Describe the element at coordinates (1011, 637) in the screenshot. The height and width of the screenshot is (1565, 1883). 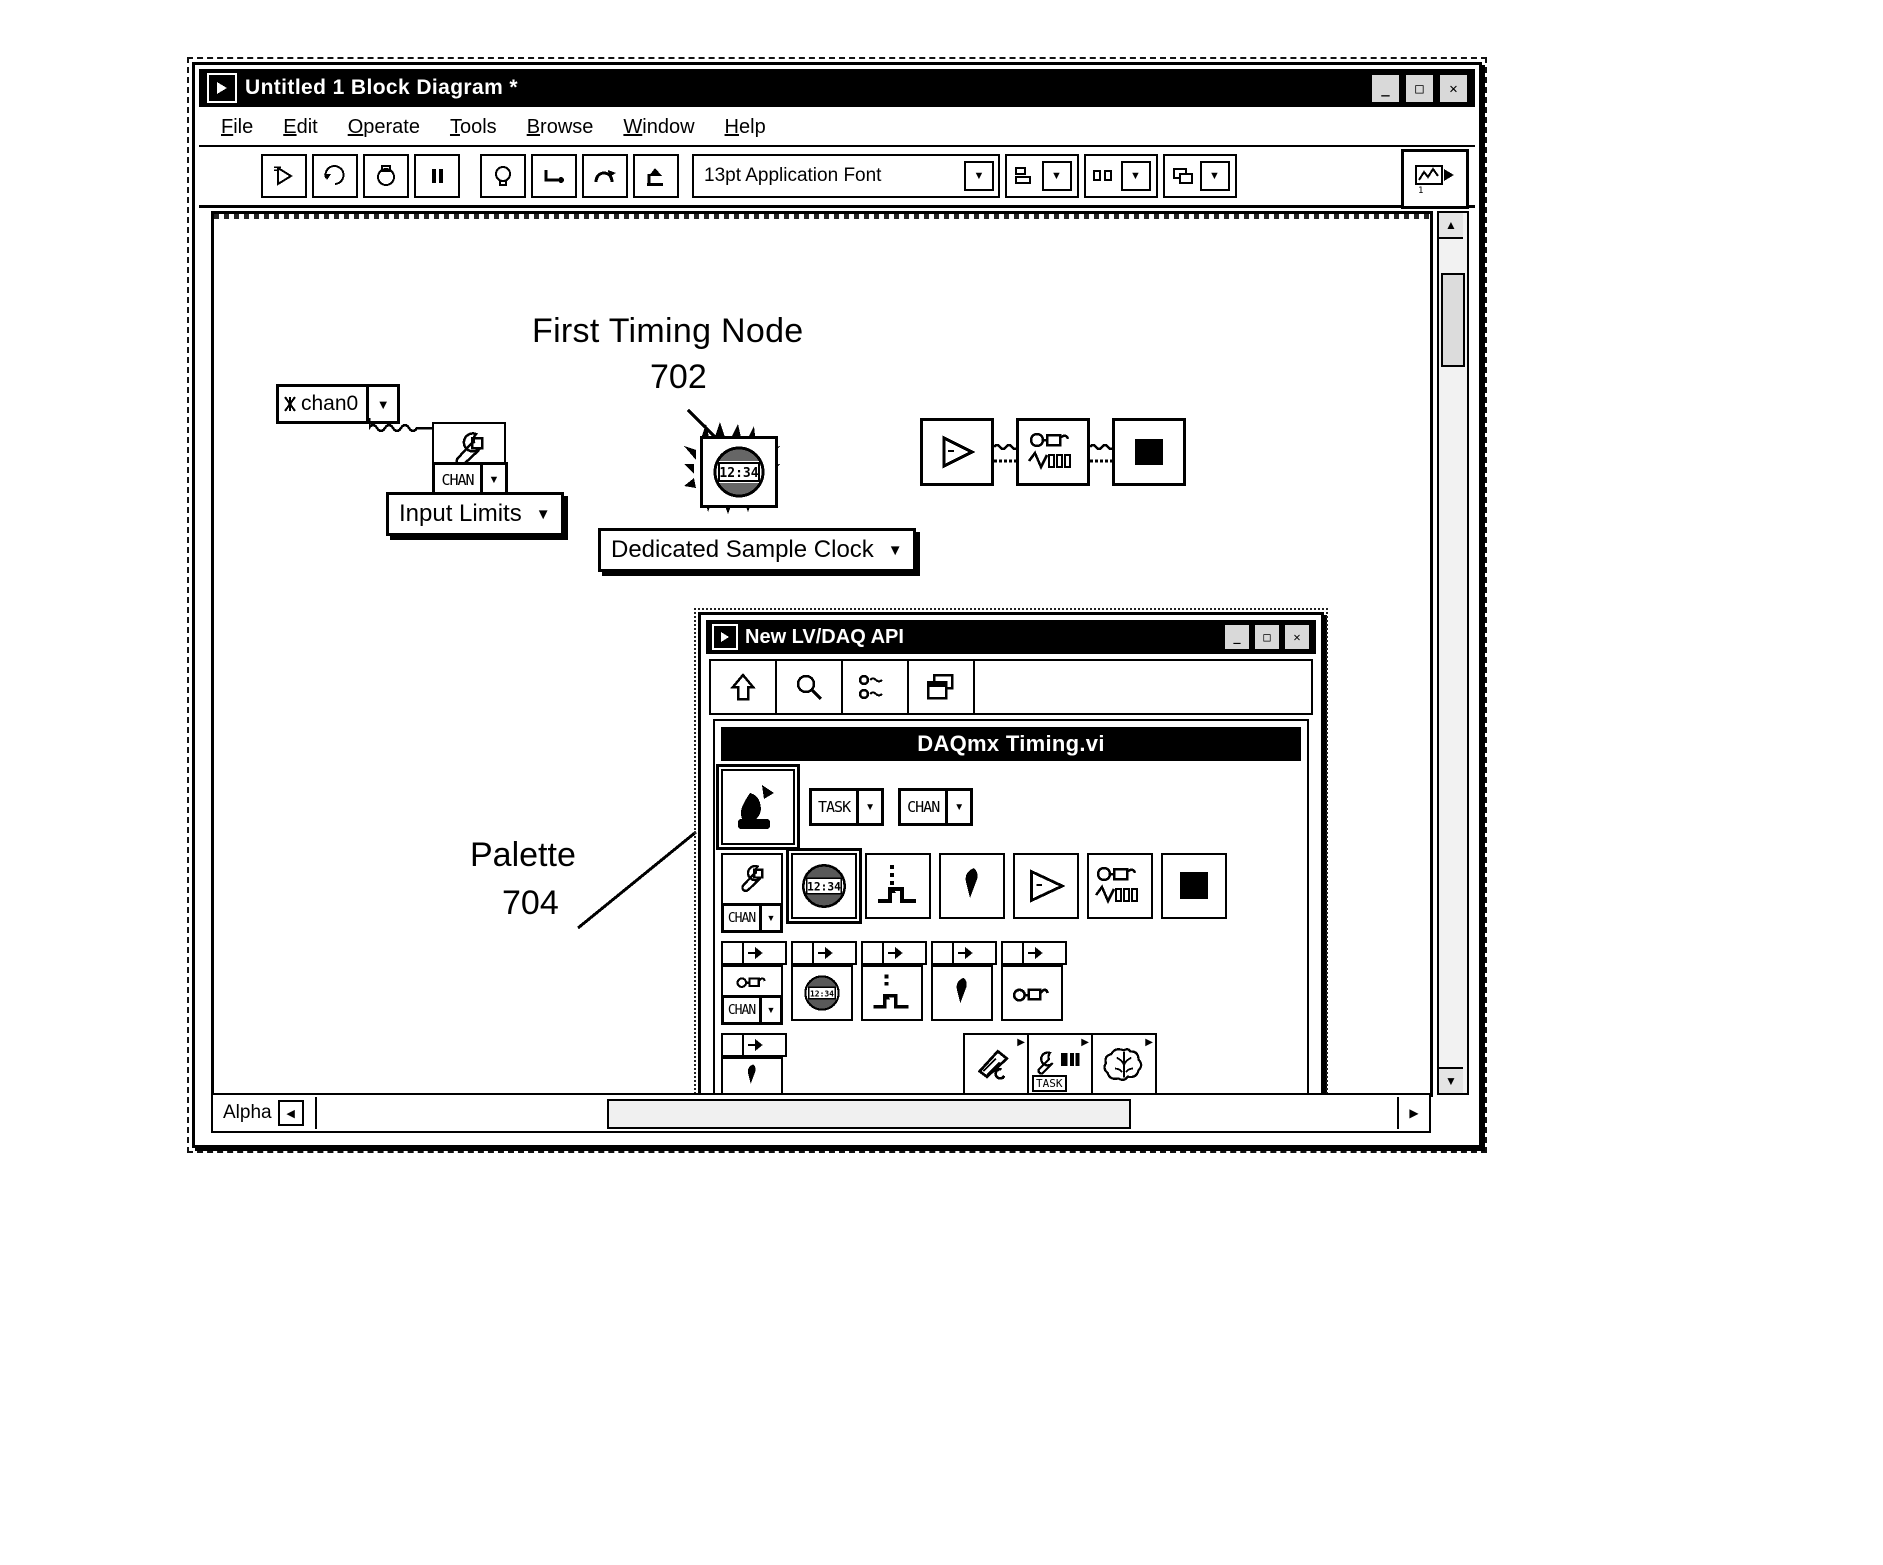
I see `palette-titlebar: New LV/DAQ API _ □ ✕` at that location.